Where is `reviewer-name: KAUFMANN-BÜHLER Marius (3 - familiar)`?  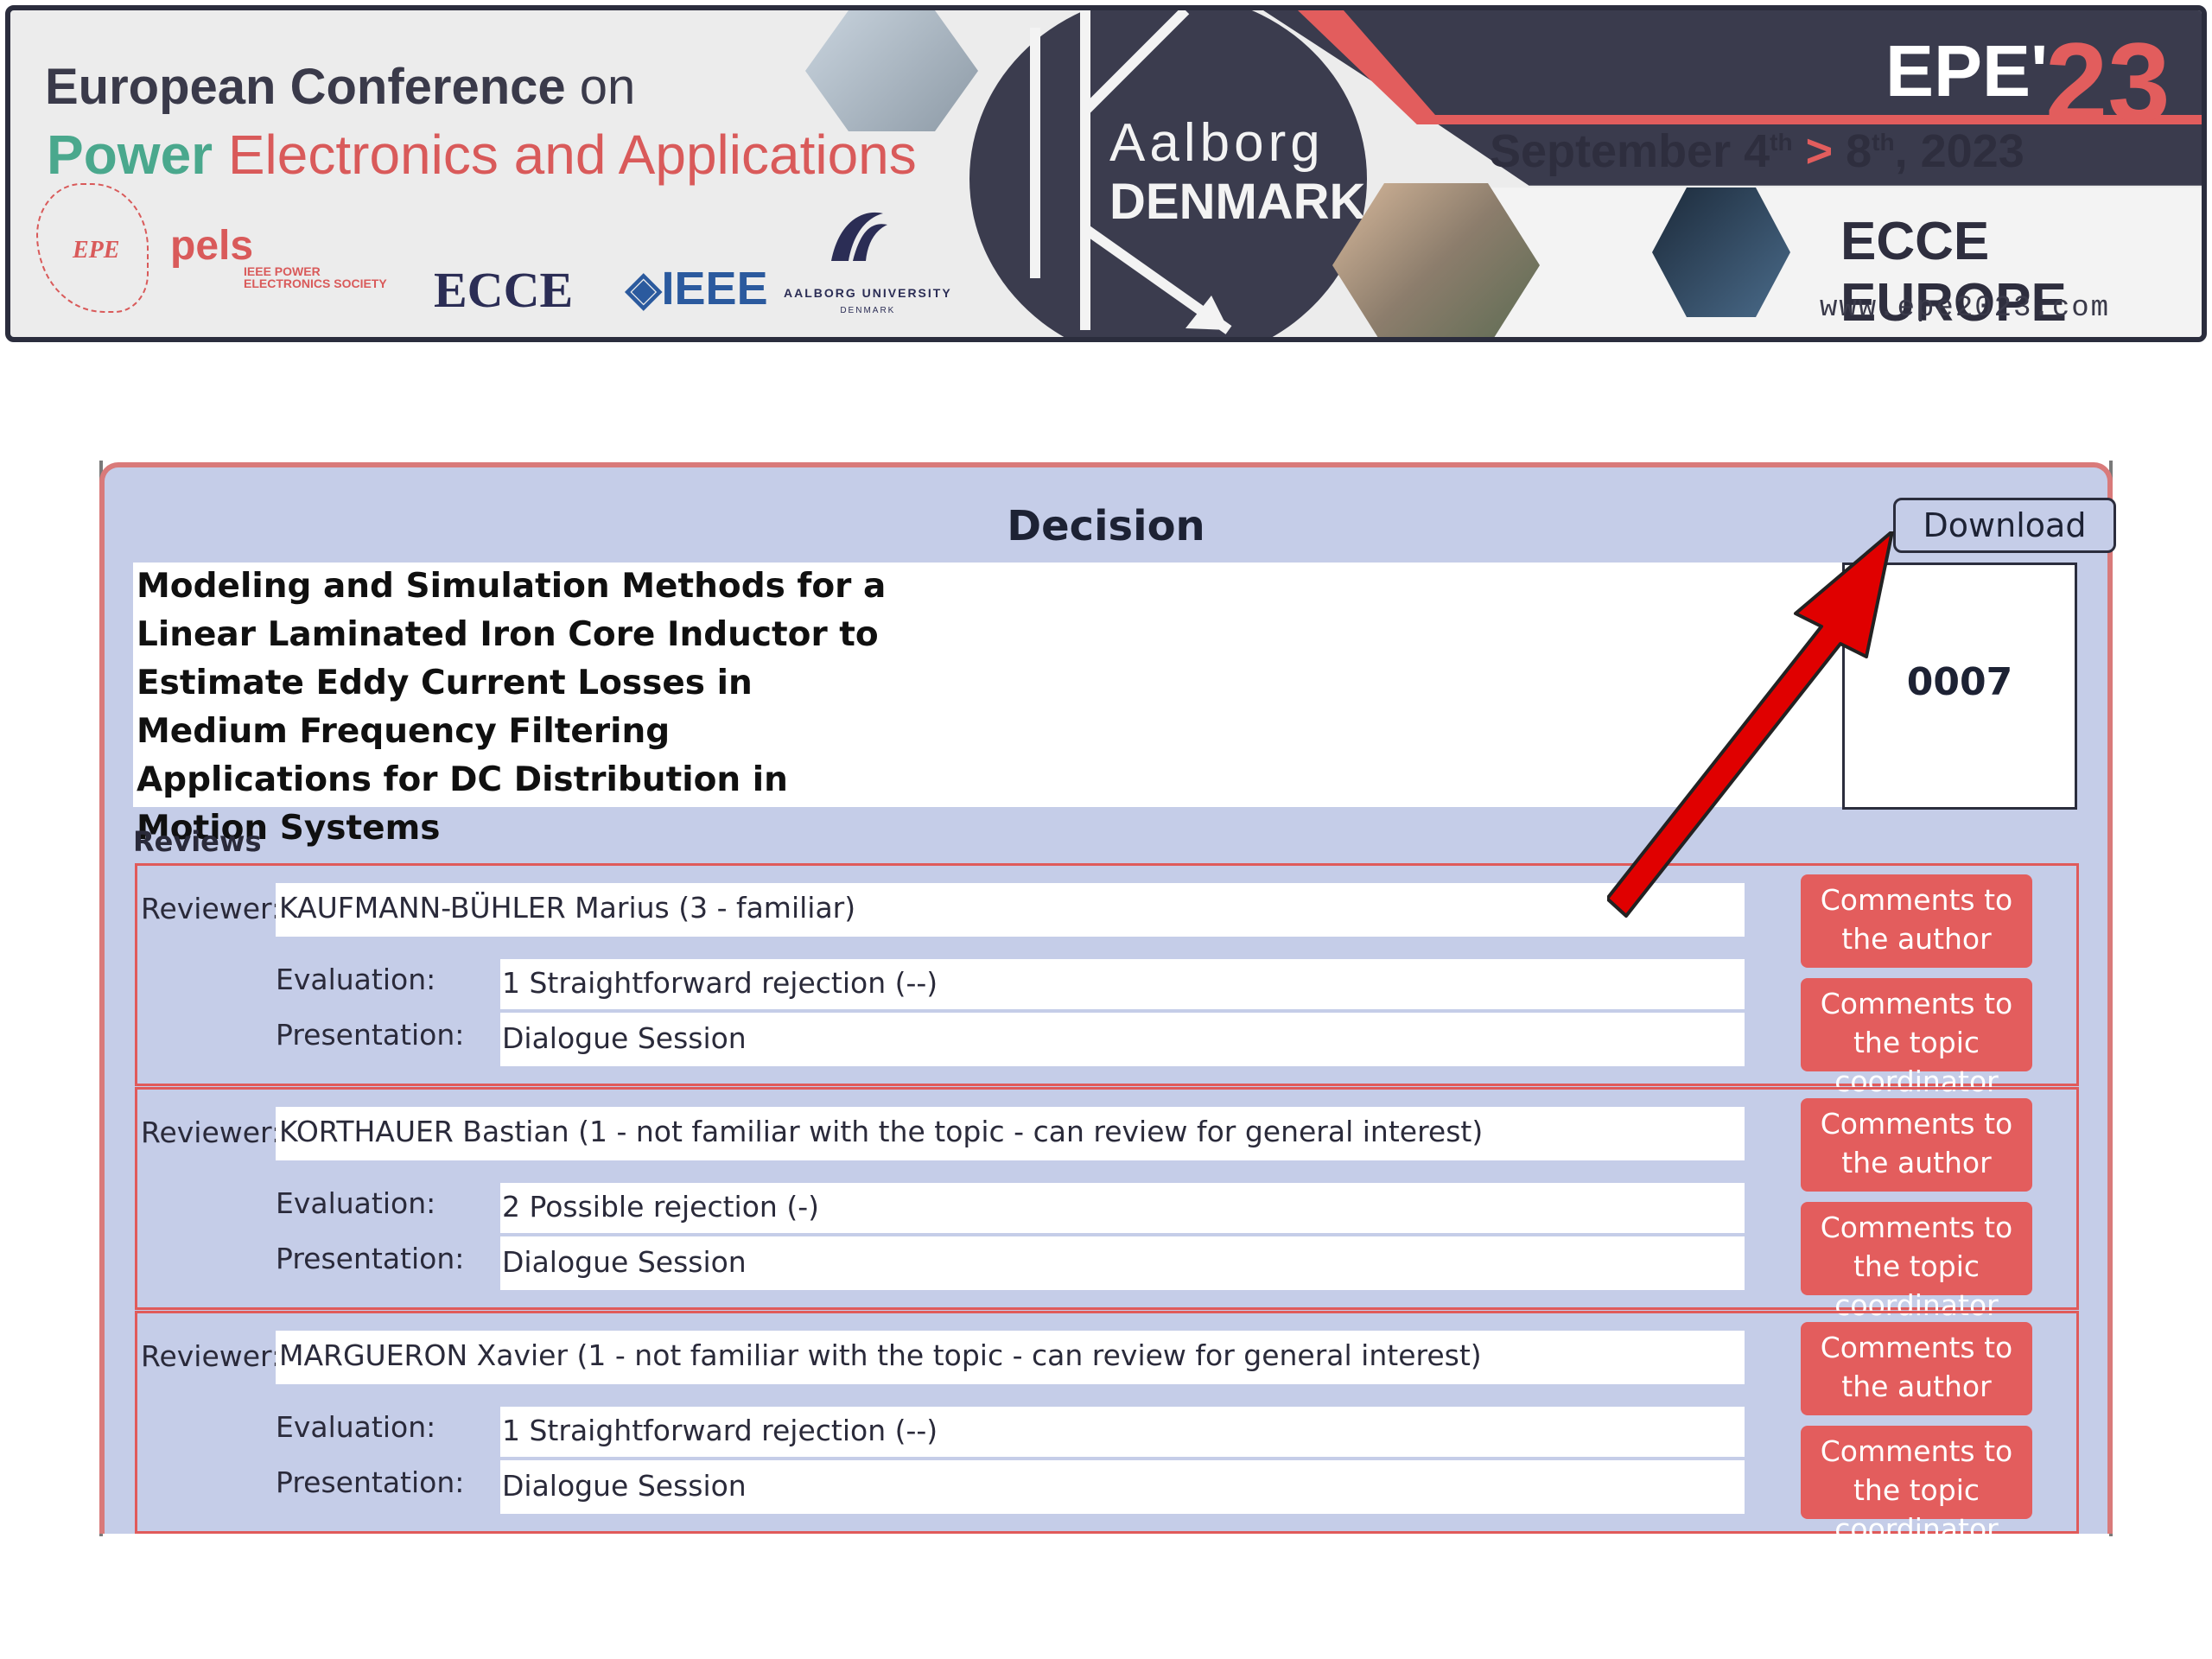
reviewer-name: KAUFMANN-BÜHLER Marius (3 - familiar) is located at coordinates (1010, 910).